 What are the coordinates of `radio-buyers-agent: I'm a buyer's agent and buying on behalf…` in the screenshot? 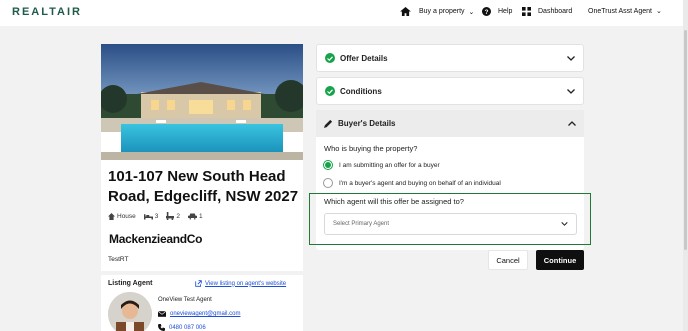 It's located at (412, 183).